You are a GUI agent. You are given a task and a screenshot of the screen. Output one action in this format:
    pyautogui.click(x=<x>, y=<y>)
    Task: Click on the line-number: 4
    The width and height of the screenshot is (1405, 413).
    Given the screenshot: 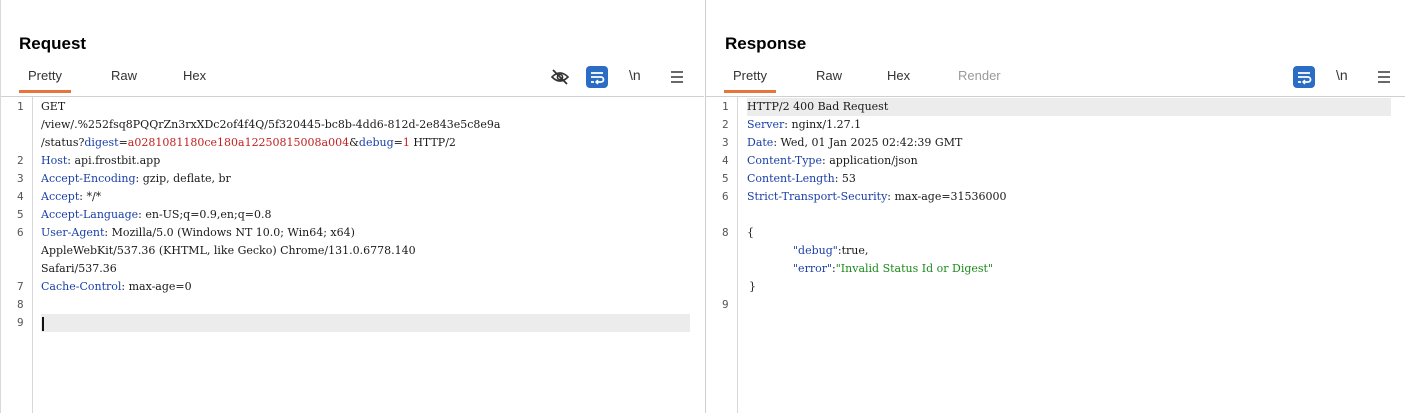 What is the action you would take?
    pyautogui.click(x=20, y=196)
    